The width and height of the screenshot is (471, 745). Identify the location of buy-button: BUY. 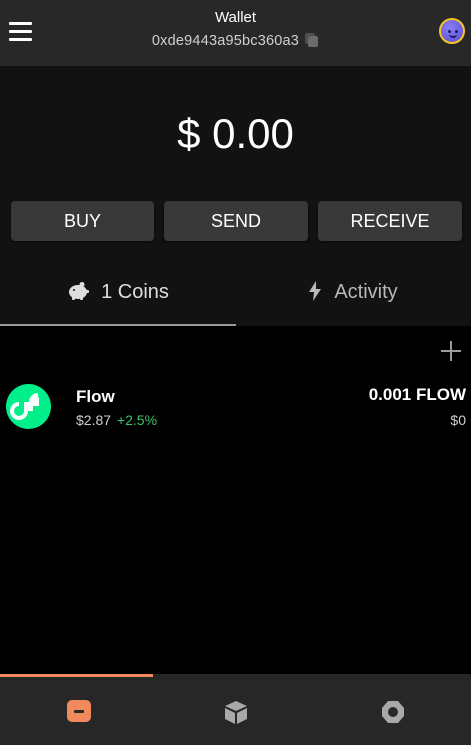
(82, 221).